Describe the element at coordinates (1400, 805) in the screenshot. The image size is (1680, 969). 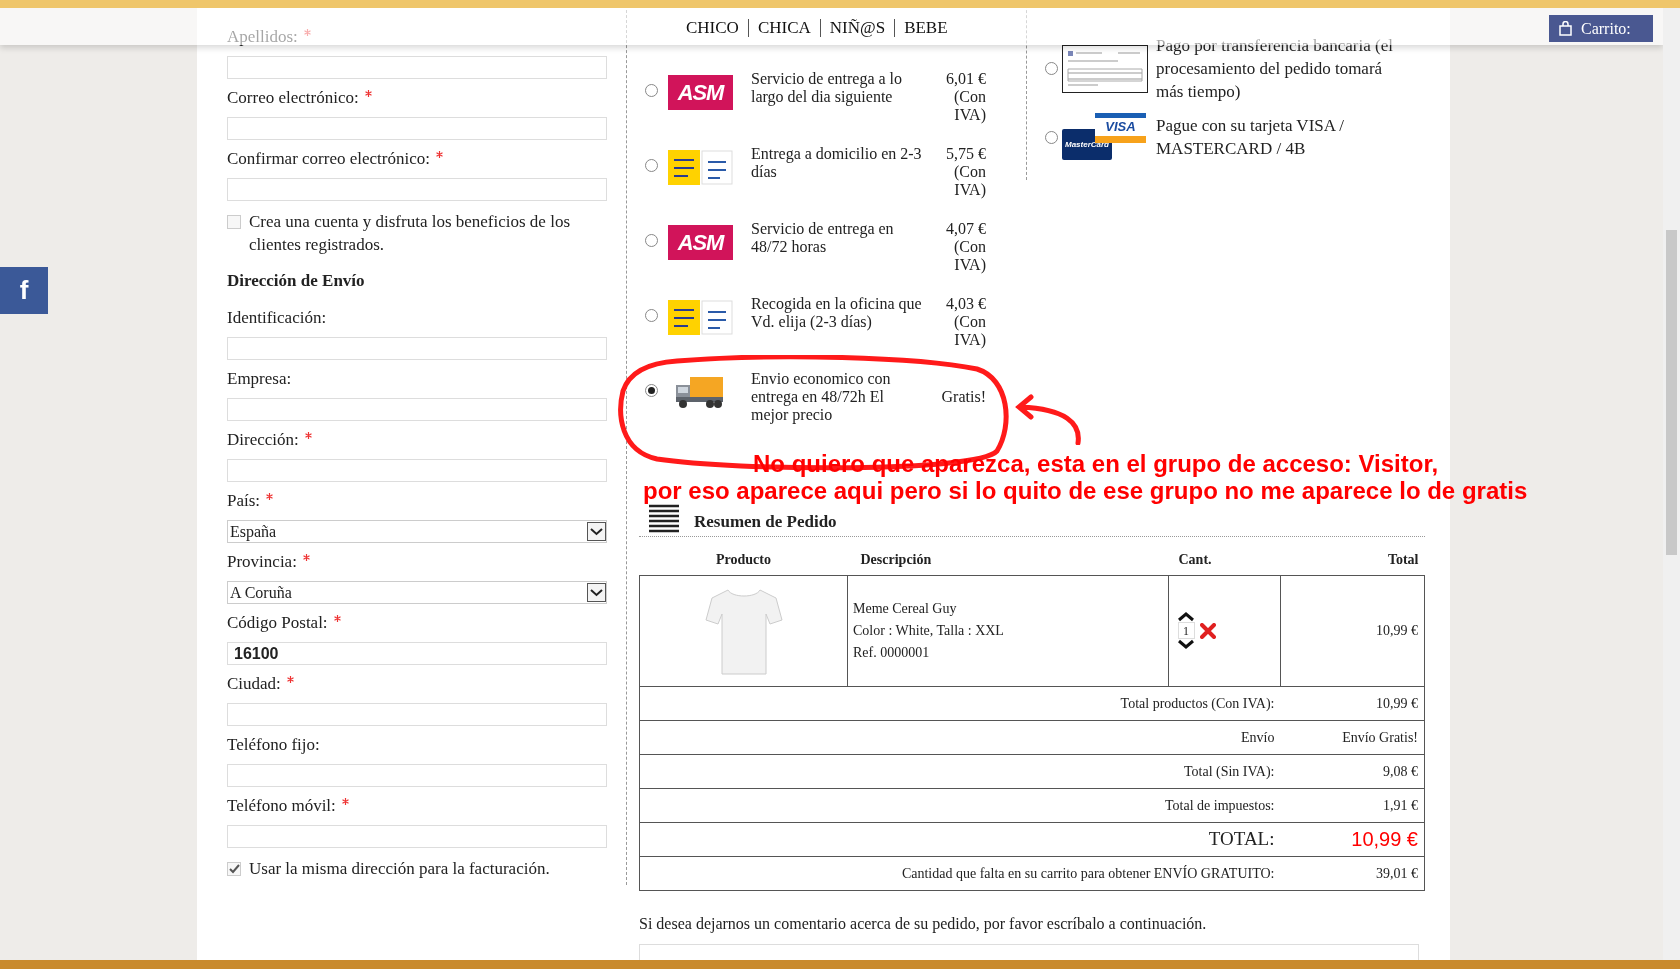
I see `total-value: 1,91 €` at that location.